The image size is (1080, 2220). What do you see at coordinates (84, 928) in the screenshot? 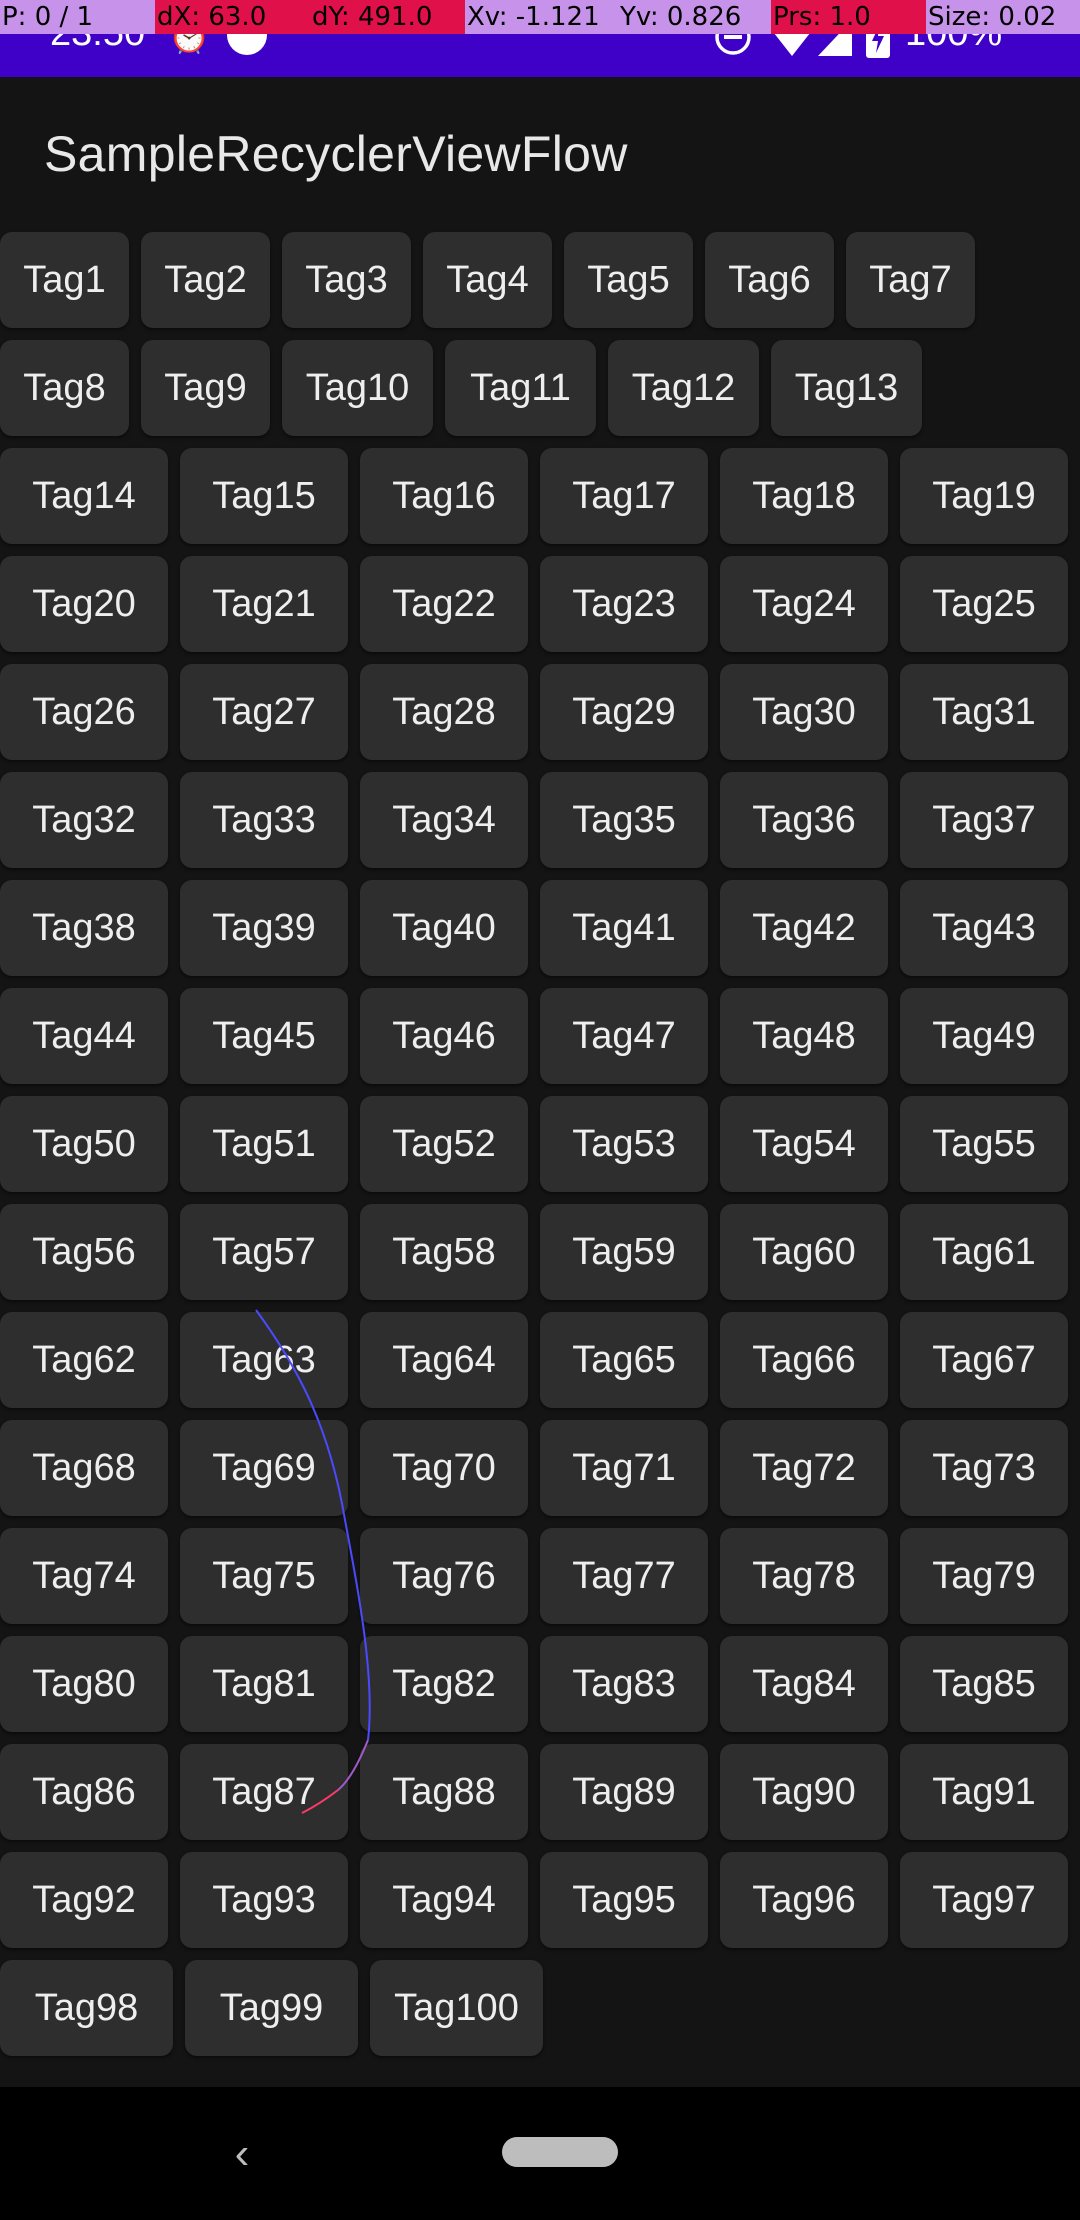
I see `tag-chip-38: Tag38` at bounding box center [84, 928].